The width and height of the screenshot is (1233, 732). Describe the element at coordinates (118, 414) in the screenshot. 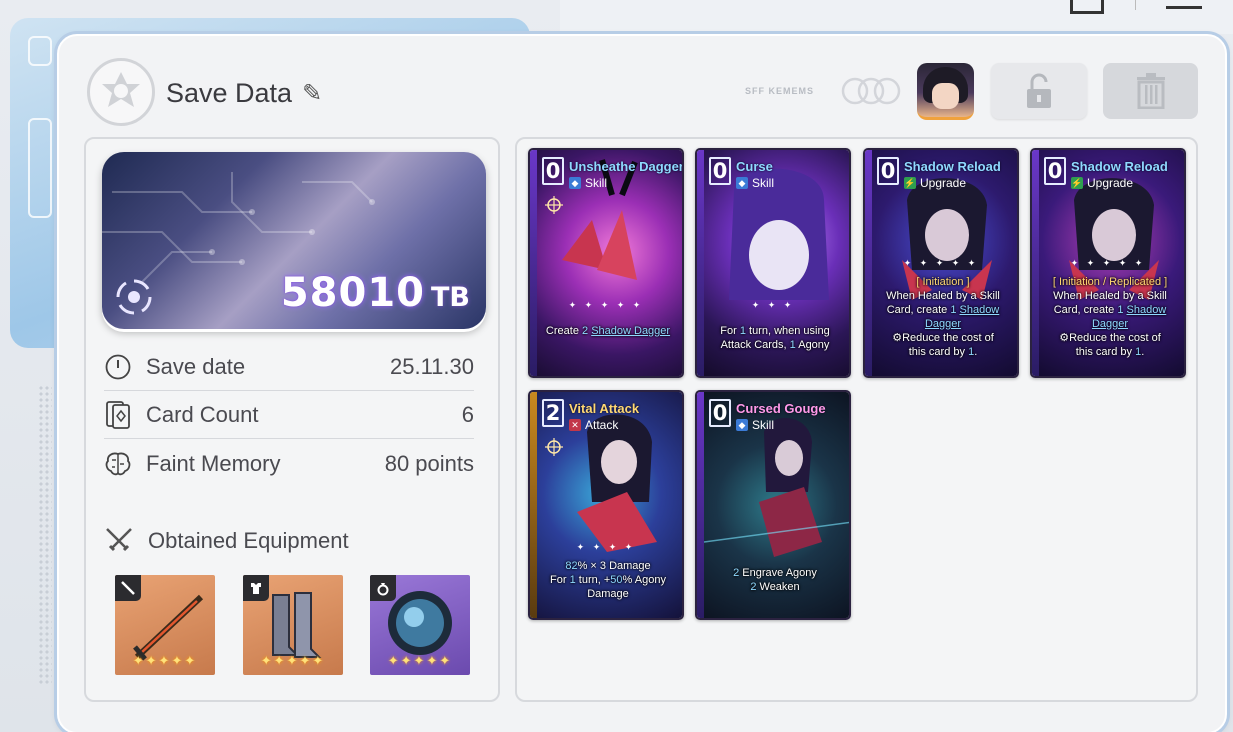

I see `cards-icon` at that location.